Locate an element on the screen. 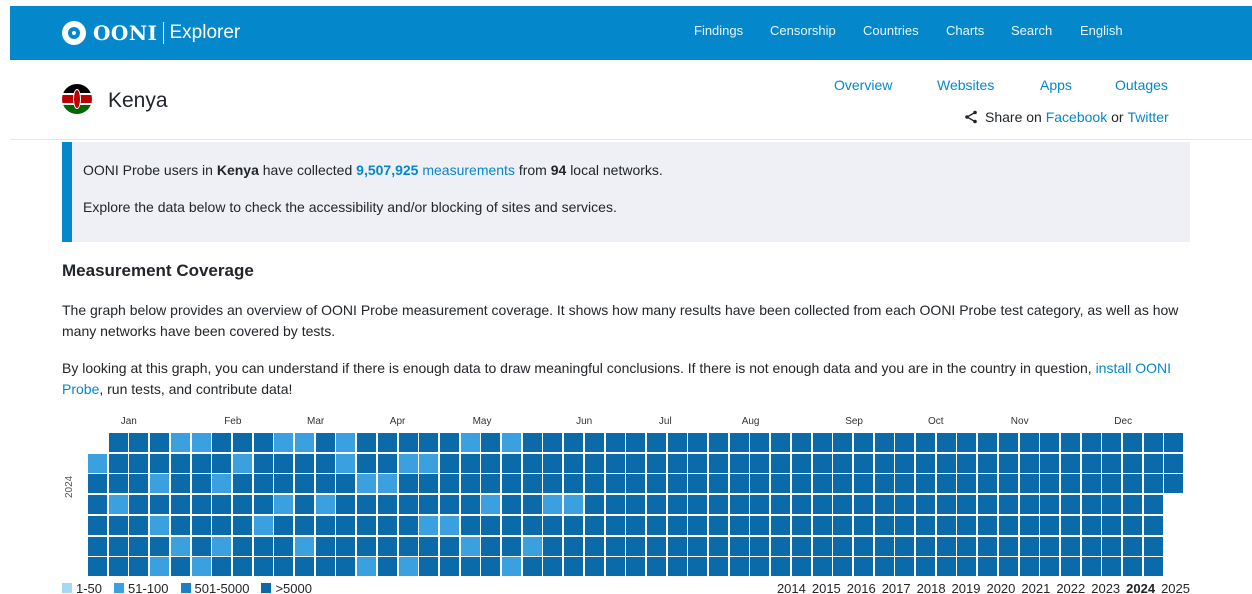 This screenshot has height=594, width=1252. share-twitter-link: Twitter is located at coordinates (1147, 117).